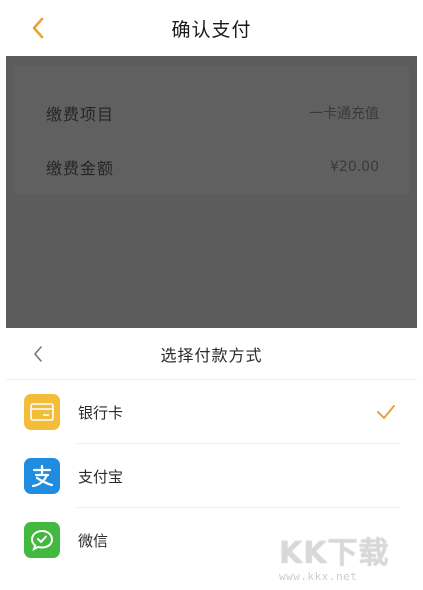 The height and width of the screenshot is (590, 423). I want to click on payment-method-bank-card: 银行卡, so click(211, 412).